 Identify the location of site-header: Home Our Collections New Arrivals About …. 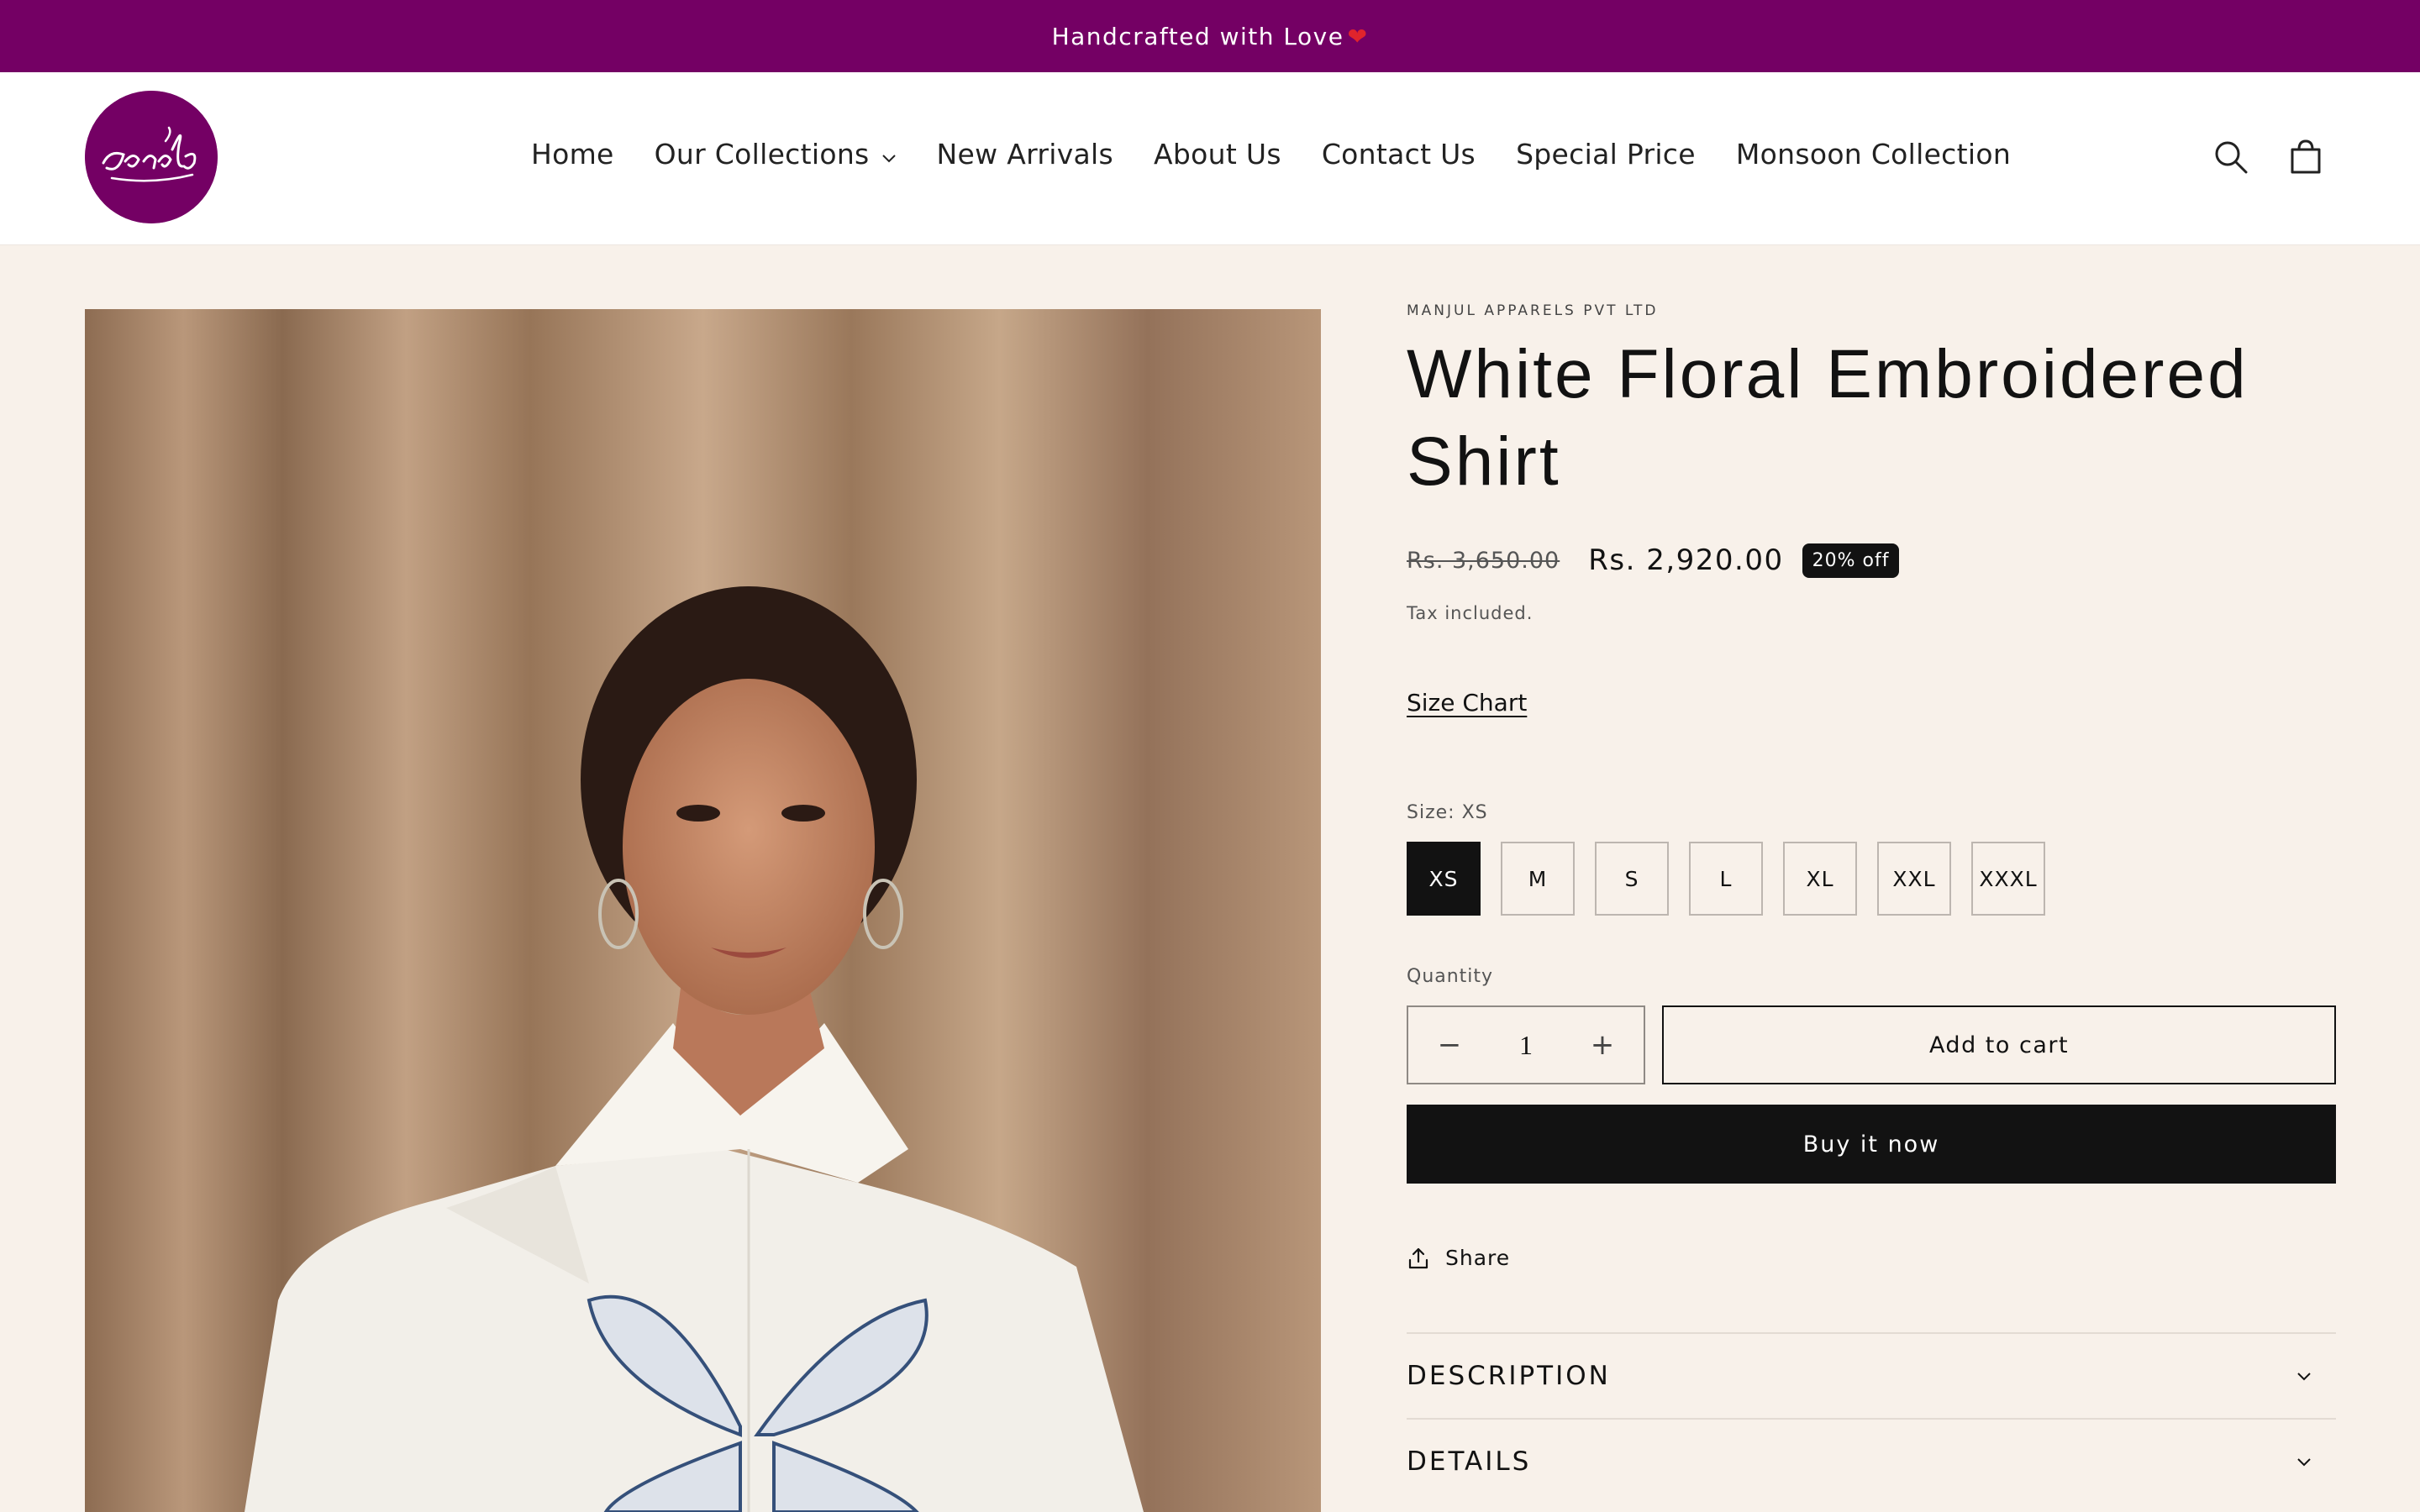
(1210, 158).